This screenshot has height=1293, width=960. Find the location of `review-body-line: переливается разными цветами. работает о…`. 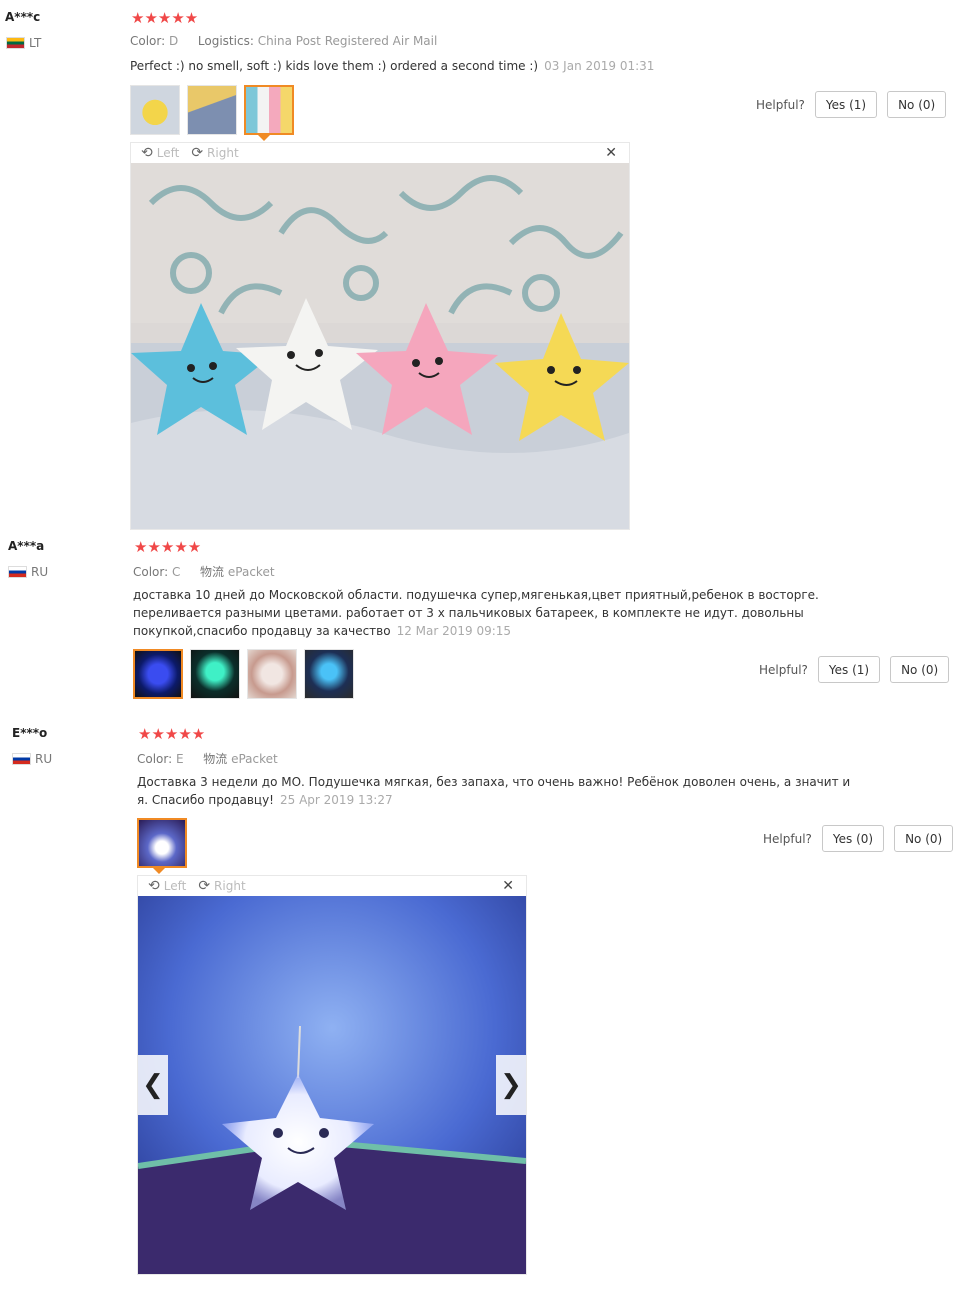

review-body-line: переливается разными цветами. работает о… is located at coordinates (468, 613).